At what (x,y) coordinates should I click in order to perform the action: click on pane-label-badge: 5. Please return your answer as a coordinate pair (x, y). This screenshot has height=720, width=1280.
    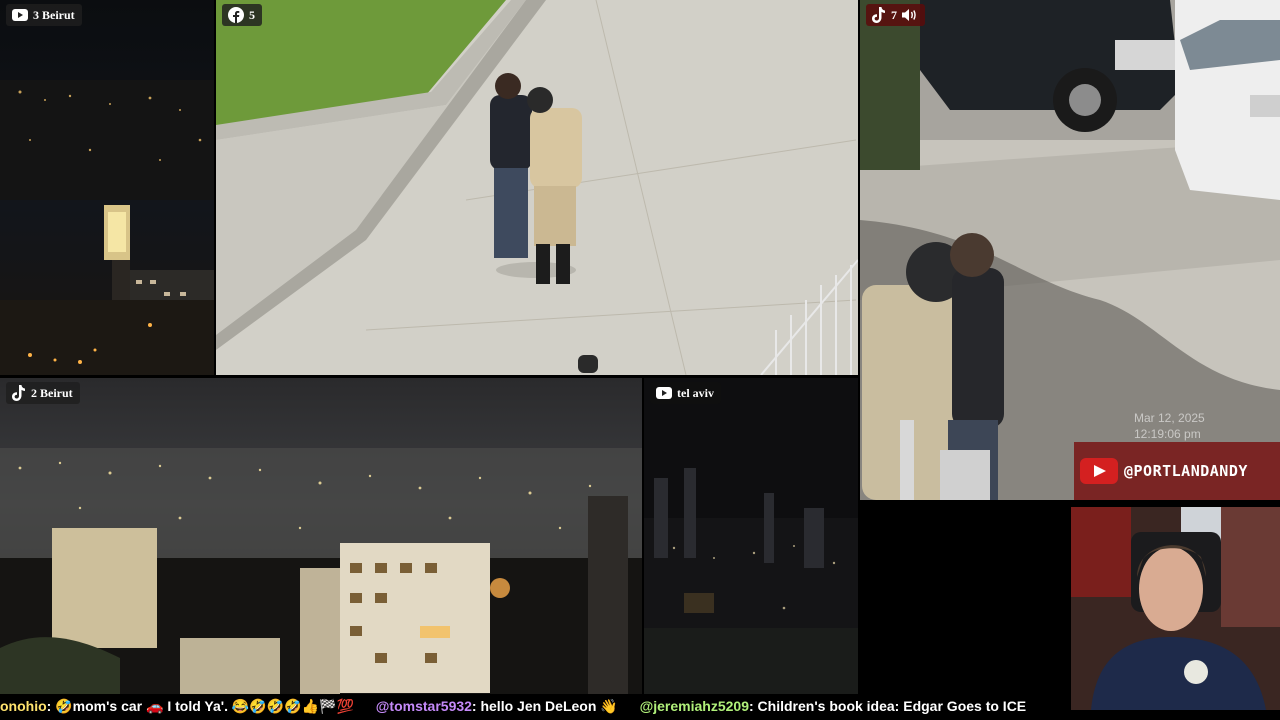
    Looking at the image, I should click on (242, 15).